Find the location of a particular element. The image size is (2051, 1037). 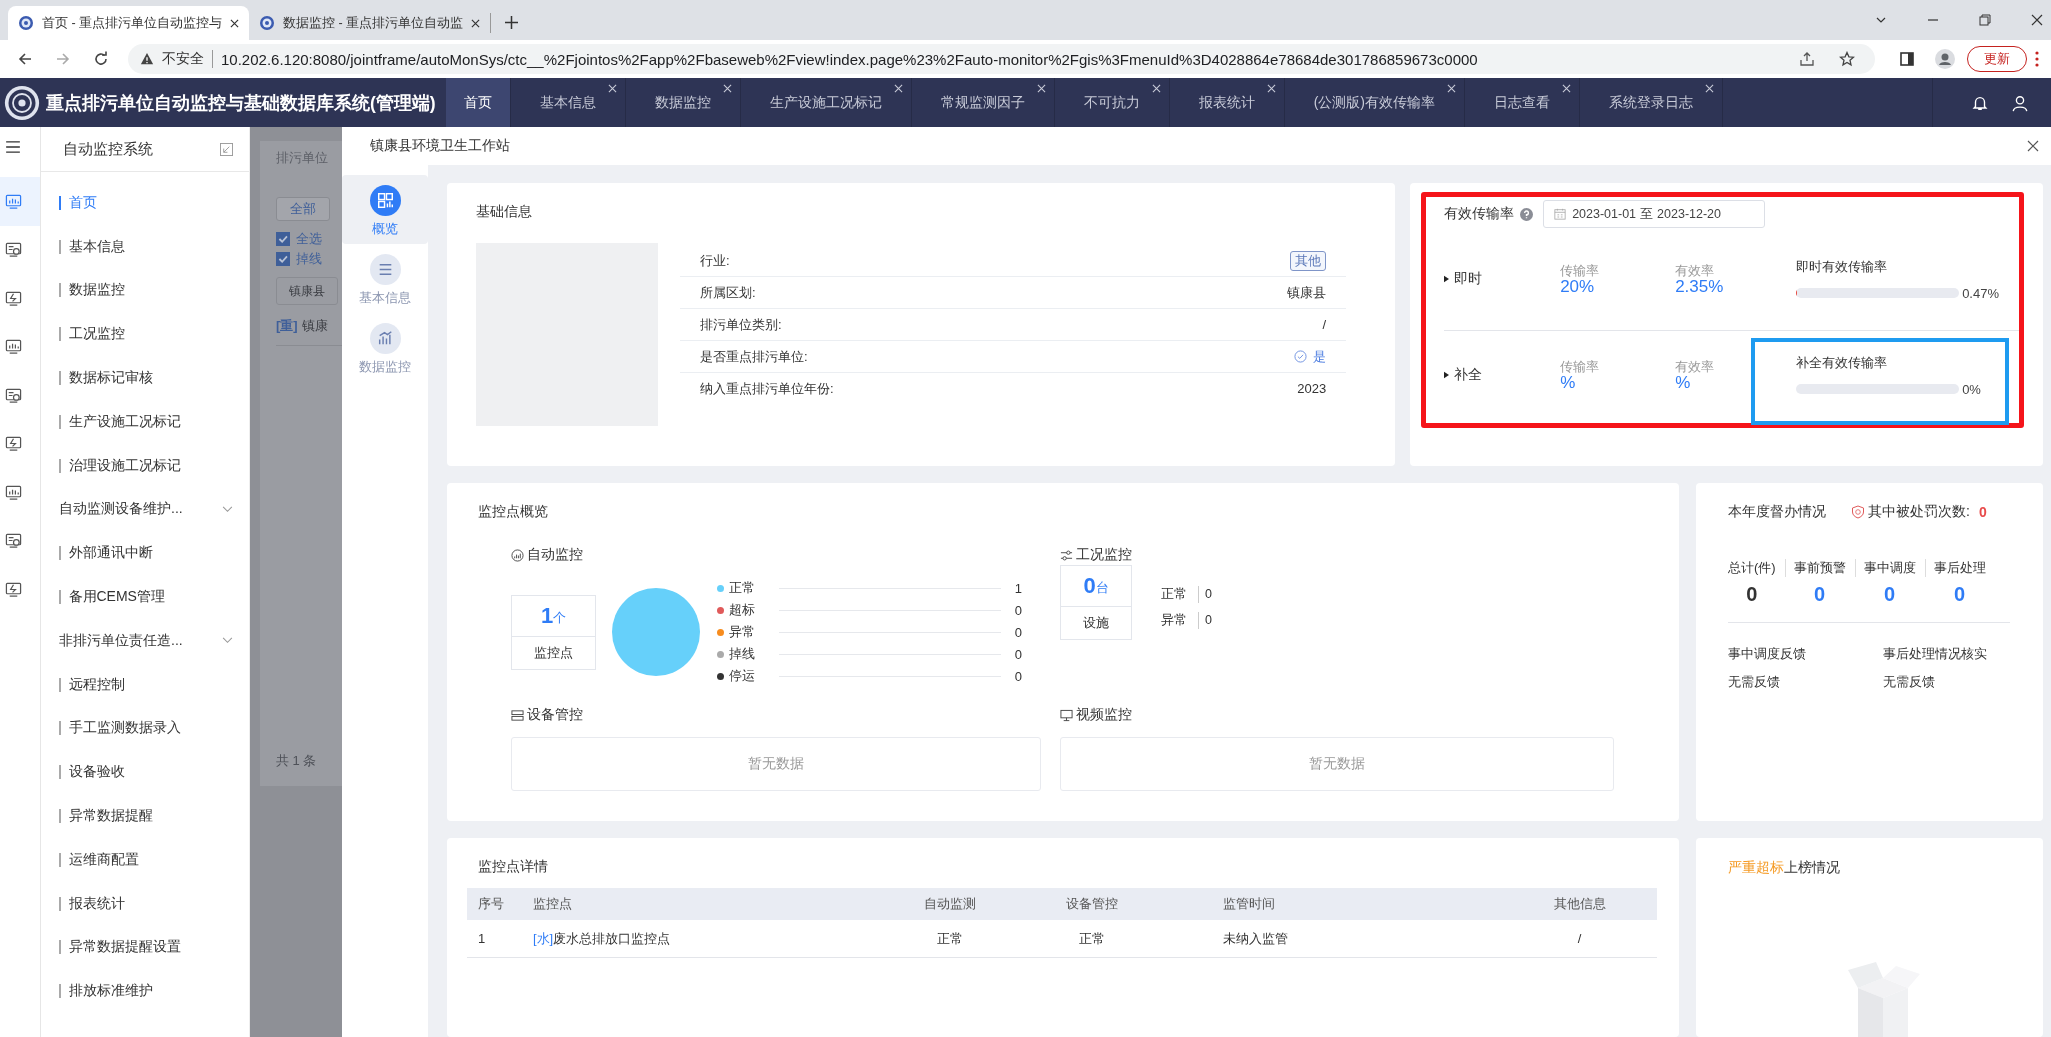

screen-icon is located at coordinates (1066, 715).